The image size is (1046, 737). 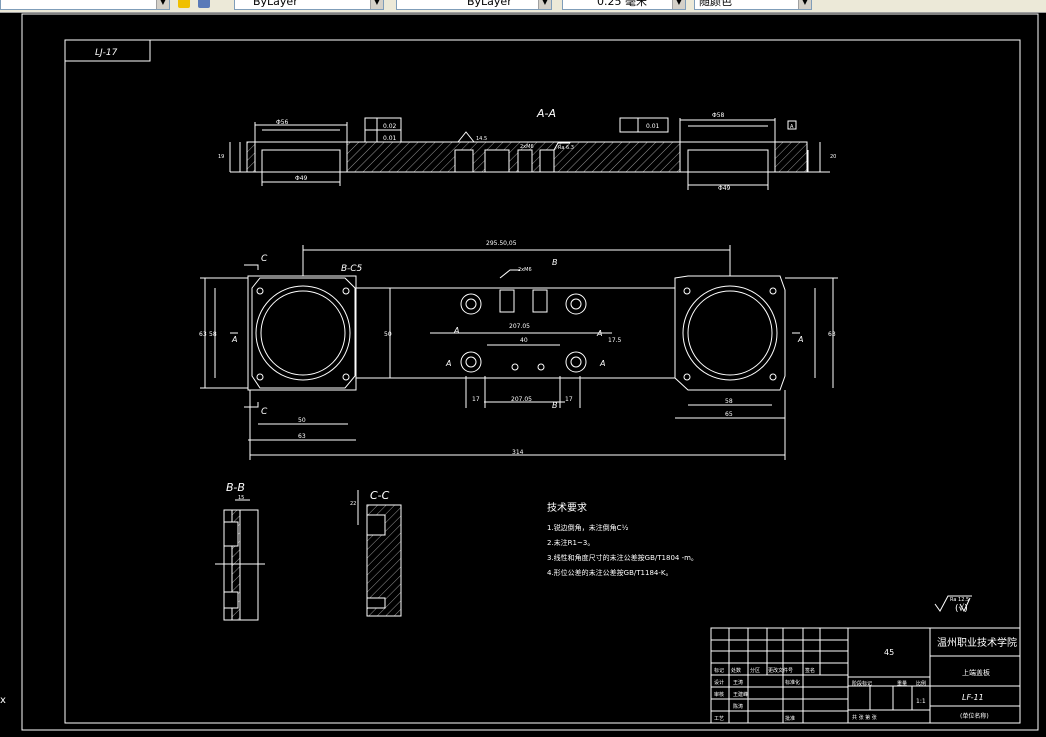 What do you see at coordinates (234, 339) in the screenshot?
I see `label-a-left: A` at bounding box center [234, 339].